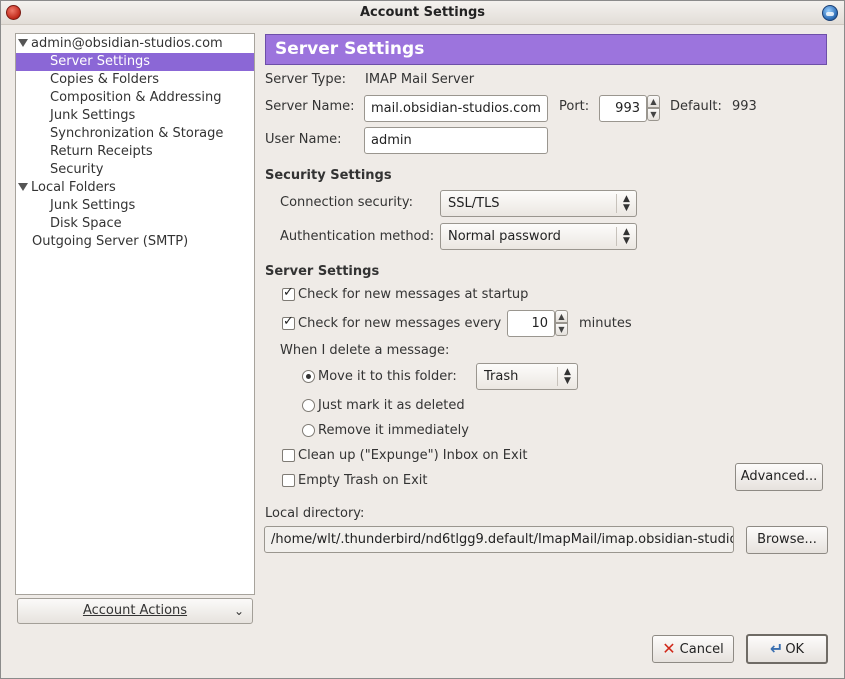 This screenshot has width=845, height=679. I want to click on mark-deleted-label: Just mark it as deleted, so click(391, 405).